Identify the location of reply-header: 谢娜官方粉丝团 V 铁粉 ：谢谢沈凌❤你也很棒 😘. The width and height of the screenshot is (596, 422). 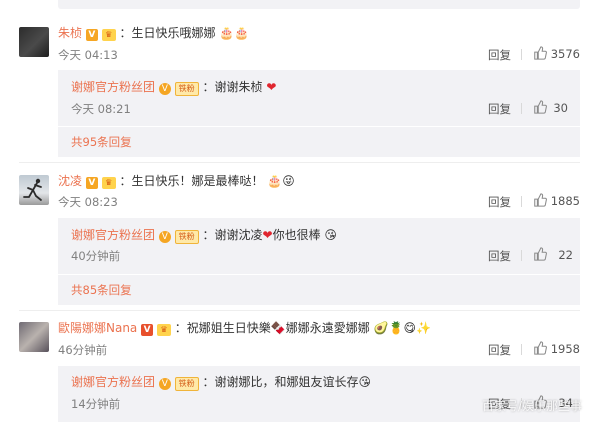
(204, 235).